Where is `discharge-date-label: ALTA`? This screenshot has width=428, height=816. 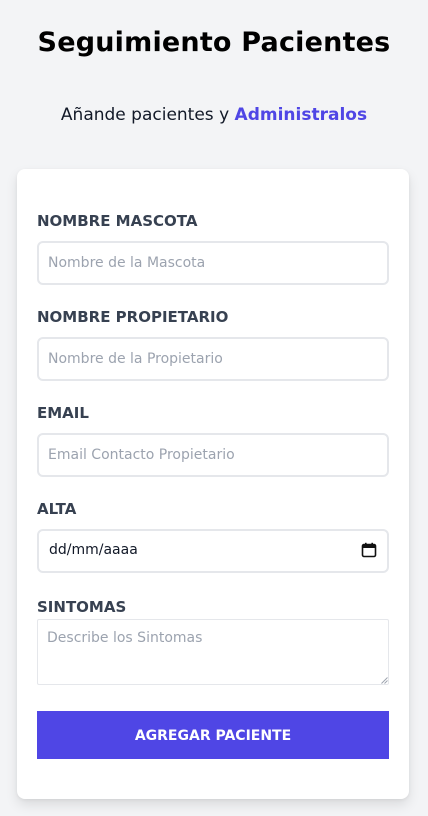 discharge-date-label: ALTA is located at coordinates (57, 509).